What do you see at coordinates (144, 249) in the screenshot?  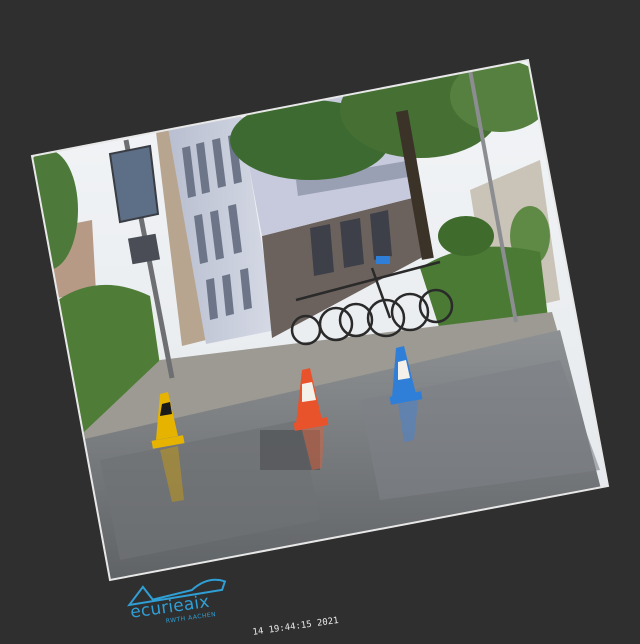 I see `signal-box` at bounding box center [144, 249].